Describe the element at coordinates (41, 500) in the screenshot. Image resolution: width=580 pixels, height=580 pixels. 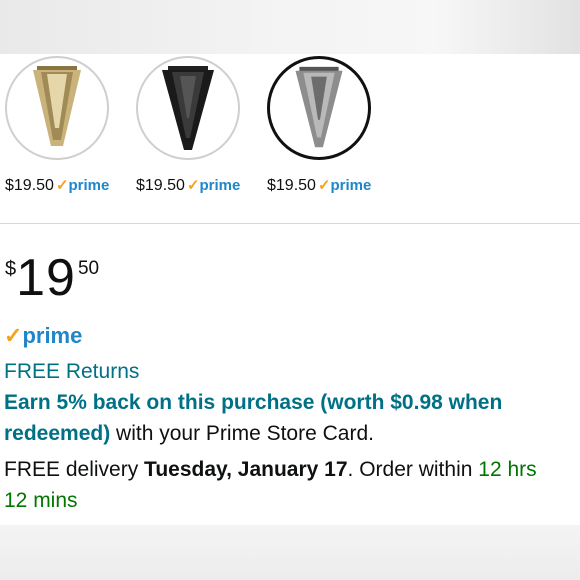
I see `delivery-countdown-minutes: 12 mins` at that location.